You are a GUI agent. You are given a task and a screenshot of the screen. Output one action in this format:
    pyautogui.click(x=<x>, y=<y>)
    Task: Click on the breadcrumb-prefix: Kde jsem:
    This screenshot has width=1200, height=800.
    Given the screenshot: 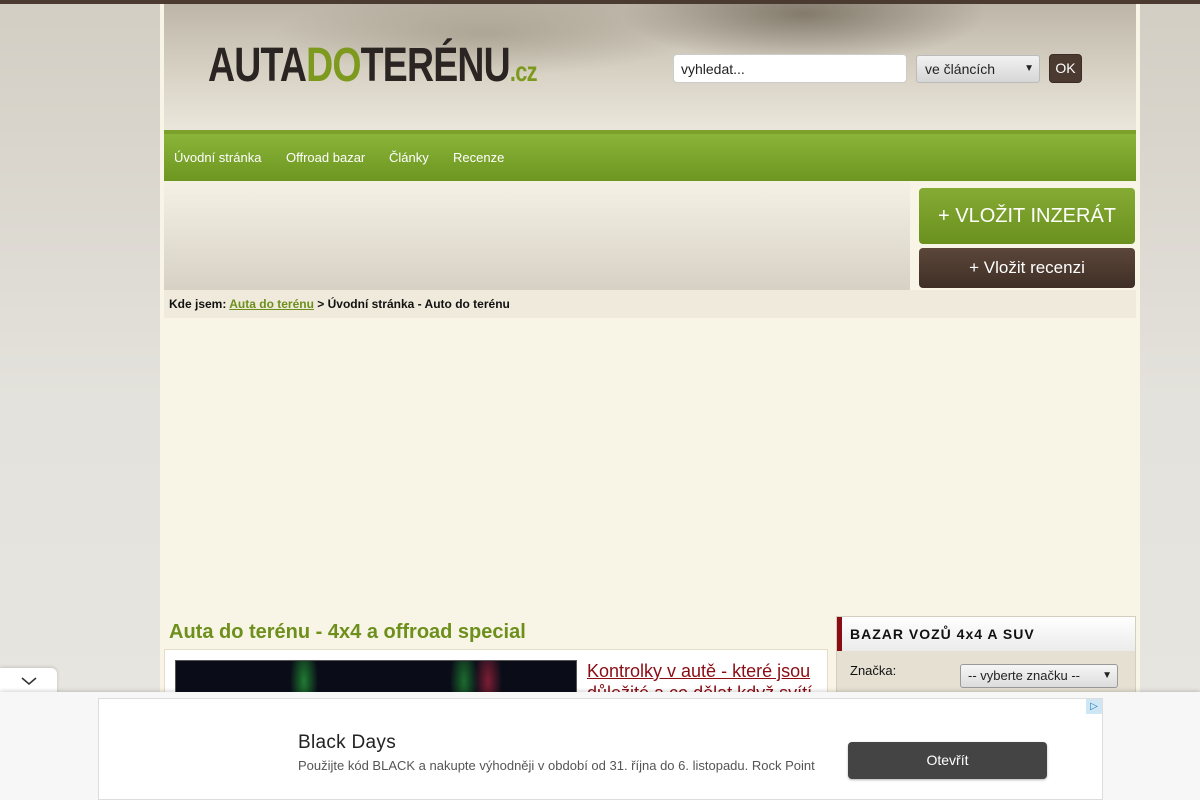 What is the action you would take?
    pyautogui.click(x=198, y=304)
    